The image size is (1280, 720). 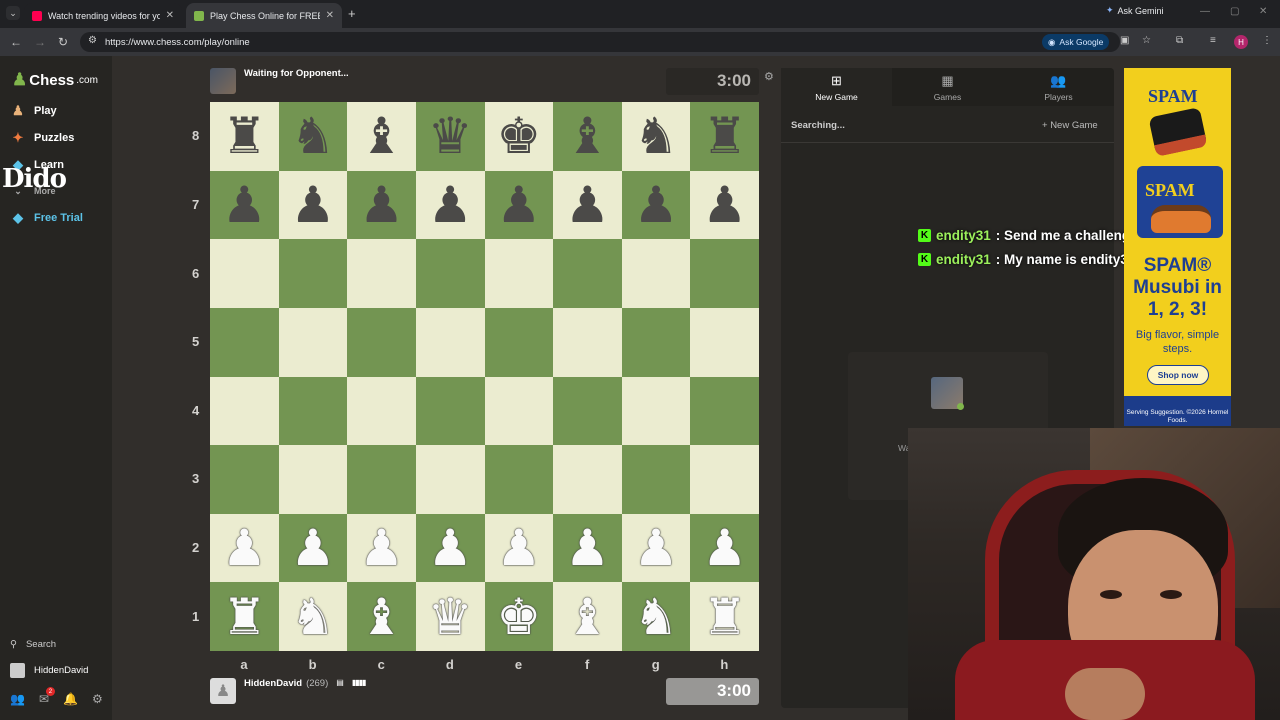 I want to click on square-e7: ♟, so click(x=519, y=205).